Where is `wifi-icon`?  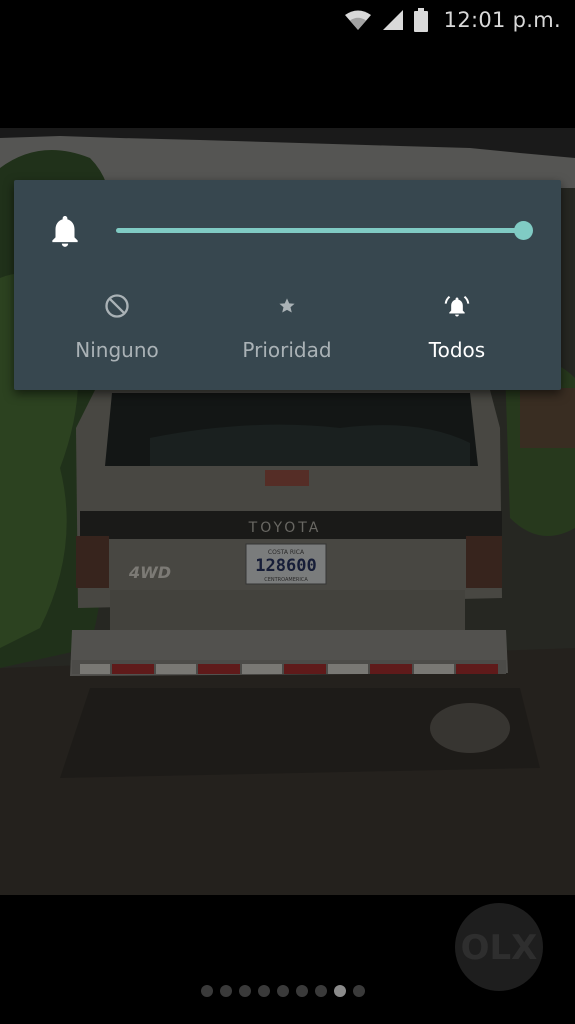 wifi-icon is located at coordinates (357, 20).